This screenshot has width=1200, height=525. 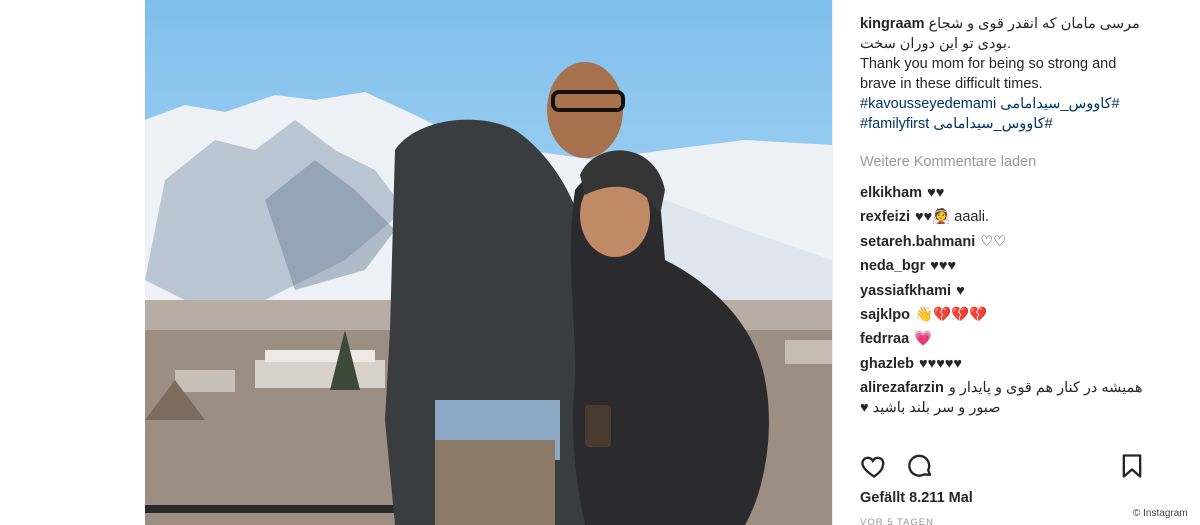 What do you see at coordinates (892, 266) in the screenshot?
I see `comment-username: neda_bgr` at bounding box center [892, 266].